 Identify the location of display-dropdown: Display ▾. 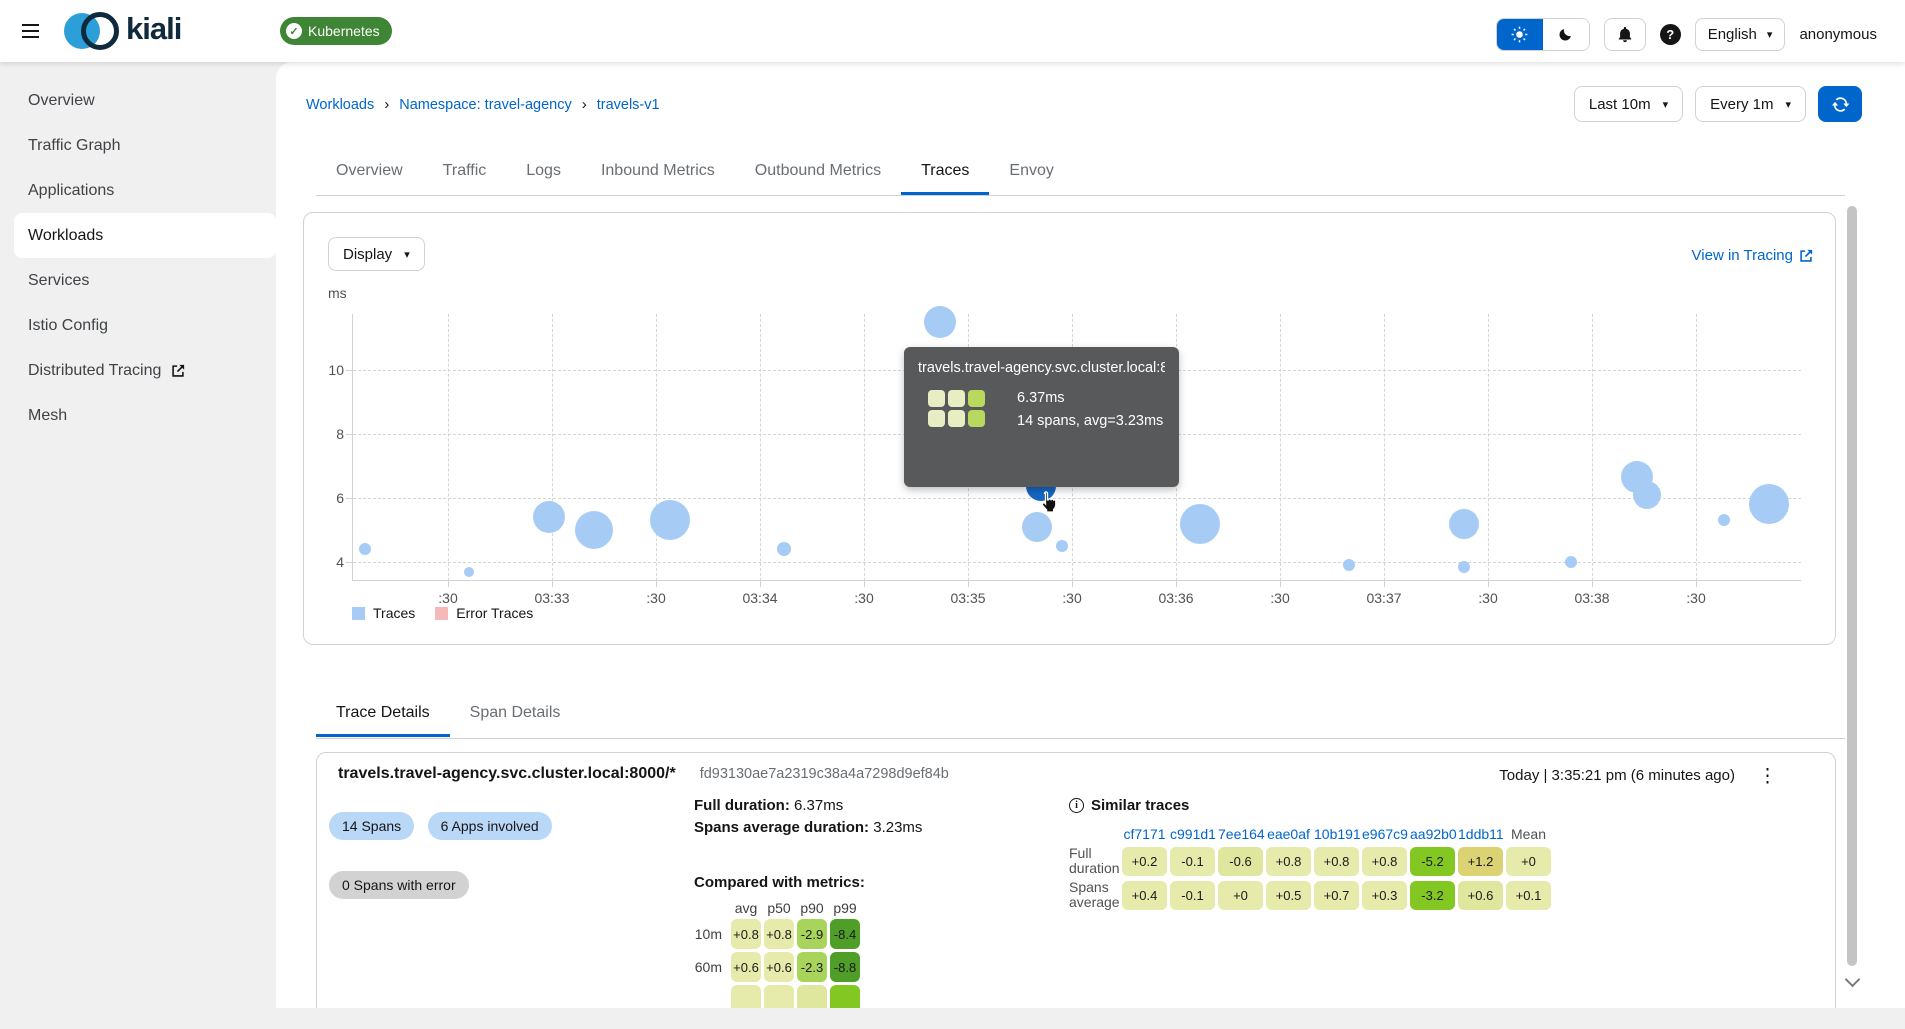
(376, 254).